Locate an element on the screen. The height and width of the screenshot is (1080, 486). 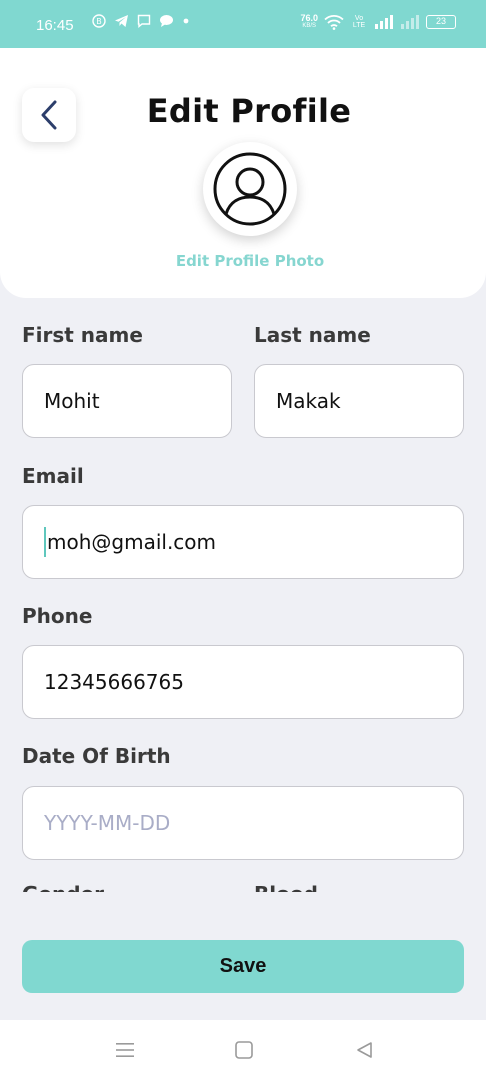
first-name-label: First name is located at coordinates (82, 335).